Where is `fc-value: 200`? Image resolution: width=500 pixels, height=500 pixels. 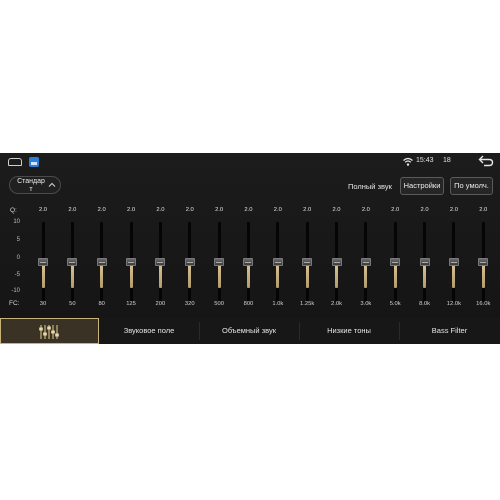
fc-value: 200 is located at coordinates (160, 304).